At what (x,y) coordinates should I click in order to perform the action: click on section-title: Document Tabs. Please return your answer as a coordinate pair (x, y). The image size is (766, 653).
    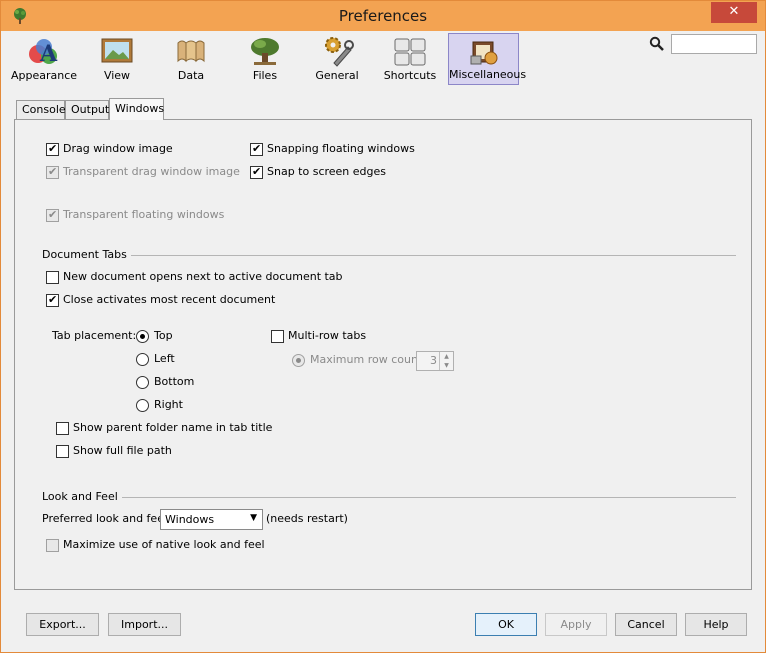
    Looking at the image, I should click on (86, 254).